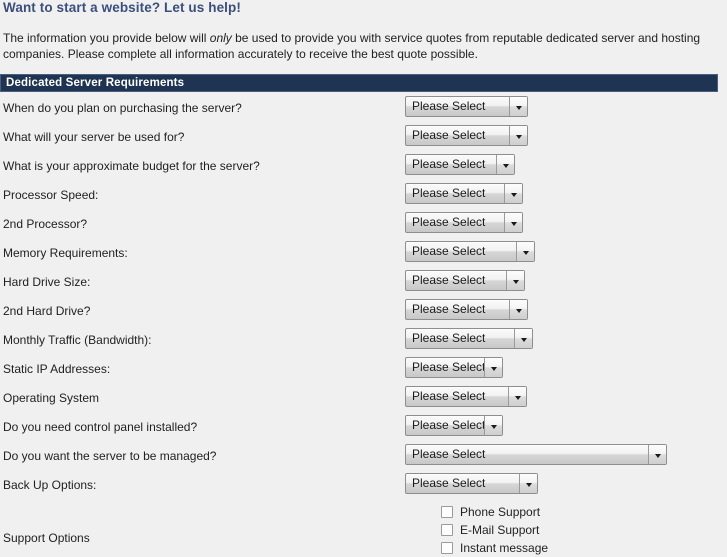  Describe the element at coordinates (77, 340) in the screenshot. I see `field-label: Monthly Traffic (Bandwidth):` at that location.